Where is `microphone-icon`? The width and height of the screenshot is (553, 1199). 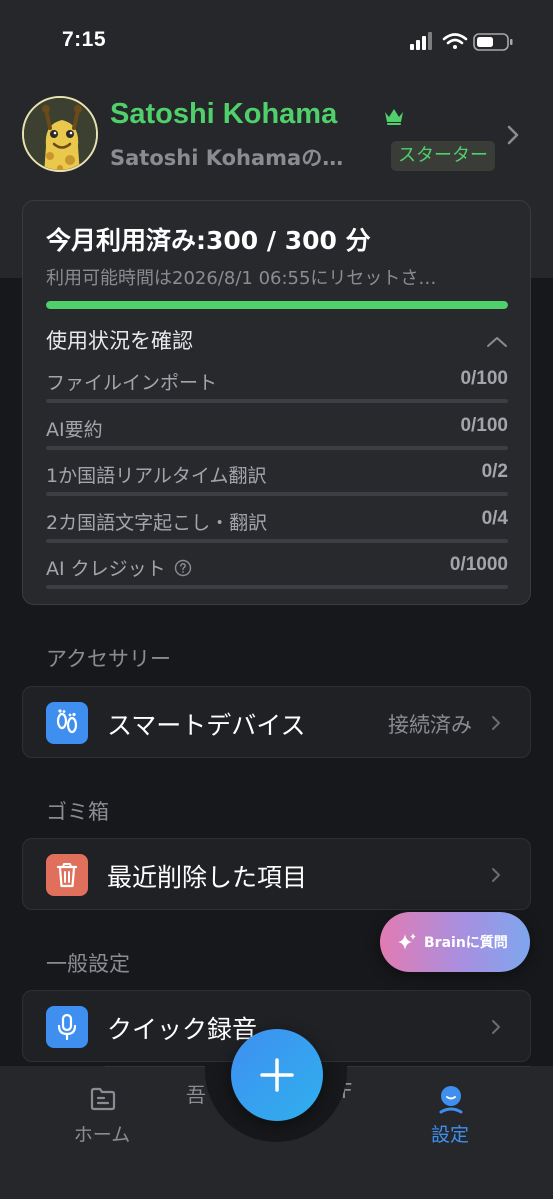
microphone-icon is located at coordinates (67, 1027).